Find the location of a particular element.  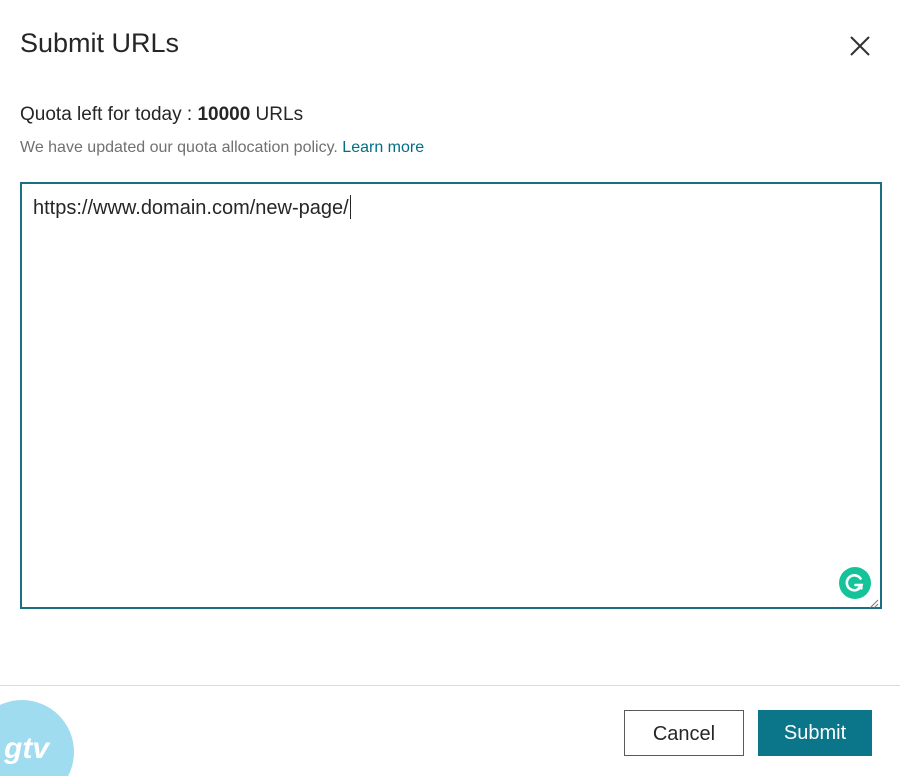

url-input-text: https://www.domain.com/new-page/ is located at coordinates (192, 208).